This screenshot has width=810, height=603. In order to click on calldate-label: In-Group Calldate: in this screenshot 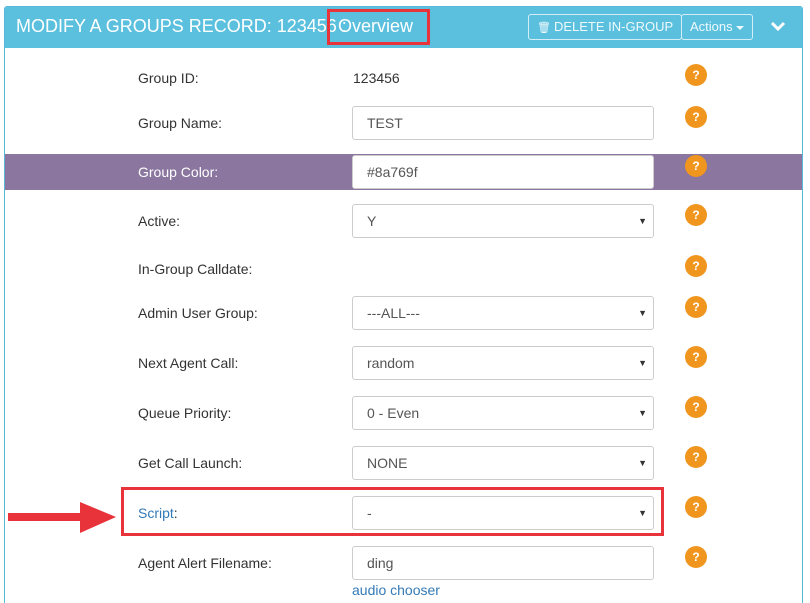, I will do `click(195, 269)`.